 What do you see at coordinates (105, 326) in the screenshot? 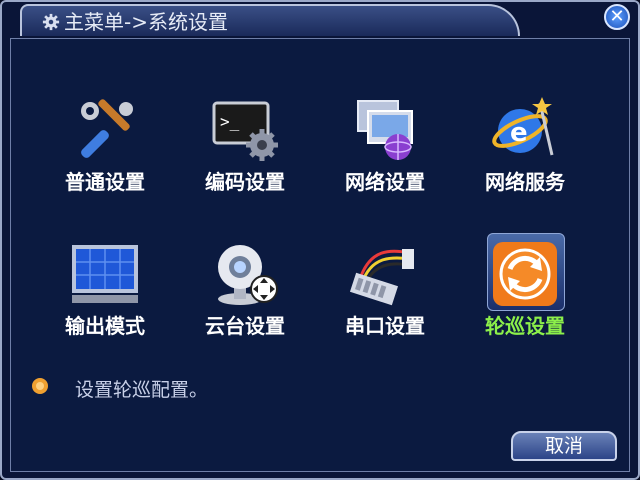
I see `menu-item-label: 输出模式` at bounding box center [105, 326].